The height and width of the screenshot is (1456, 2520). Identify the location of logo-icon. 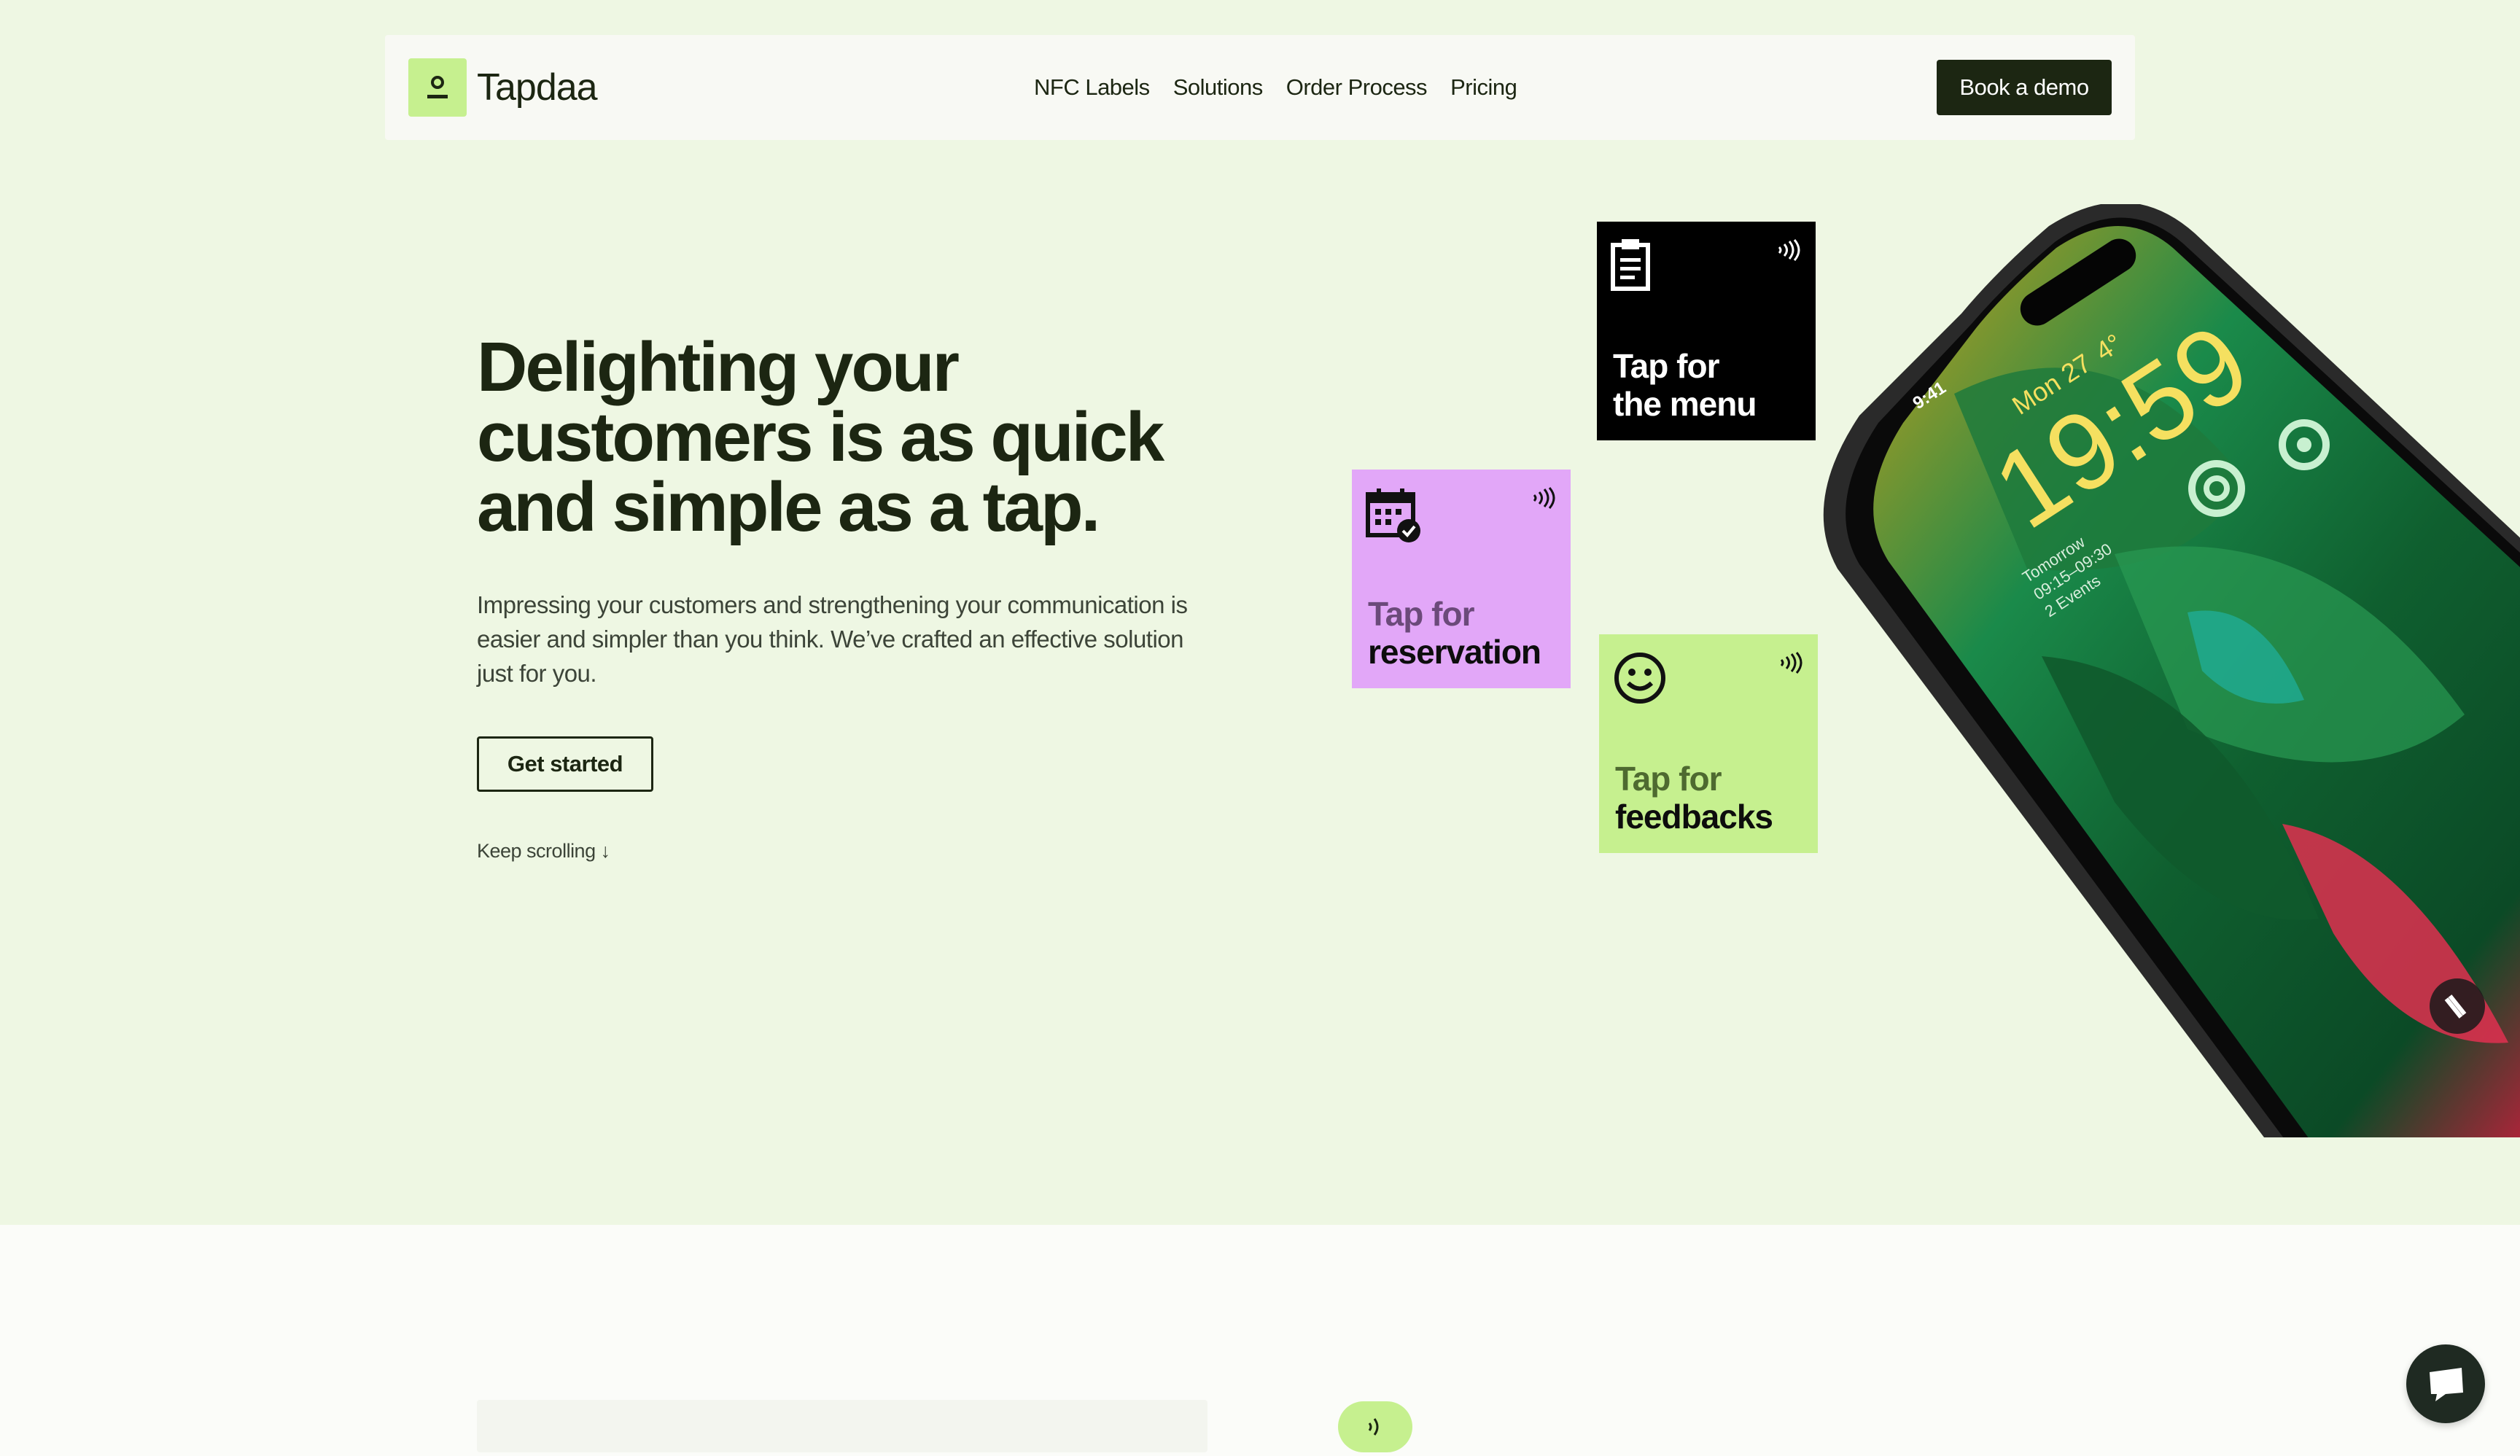
(437, 87).